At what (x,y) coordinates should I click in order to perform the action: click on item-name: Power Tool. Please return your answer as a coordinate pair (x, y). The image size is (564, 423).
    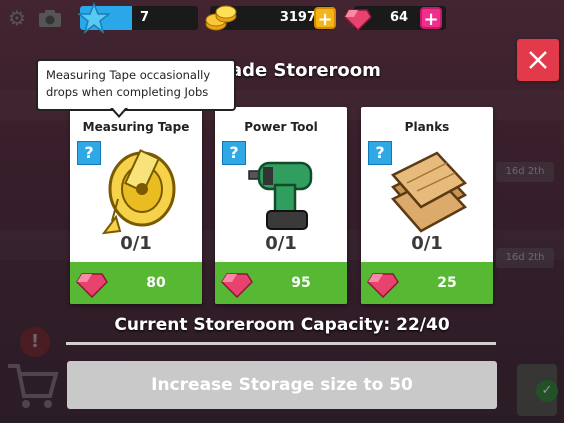
    Looking at the image, I should click on (281, 127).